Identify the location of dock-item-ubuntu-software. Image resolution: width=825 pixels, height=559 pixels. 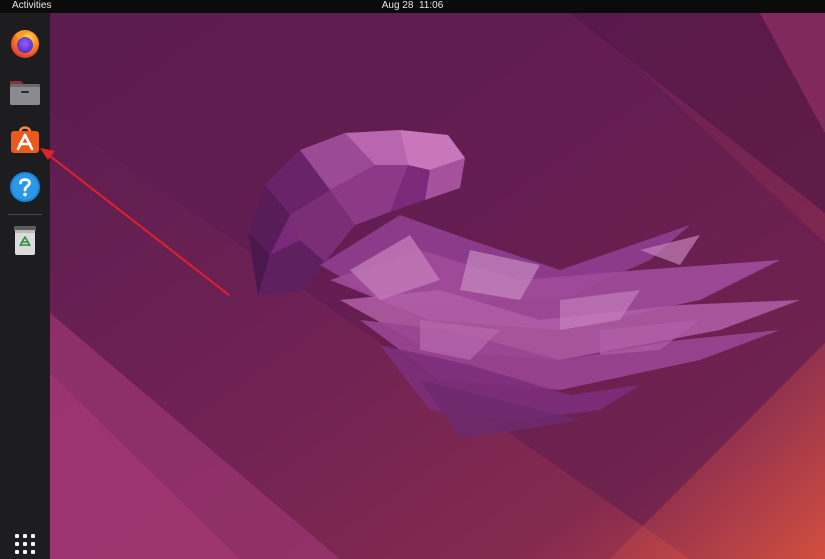
(25, 139).